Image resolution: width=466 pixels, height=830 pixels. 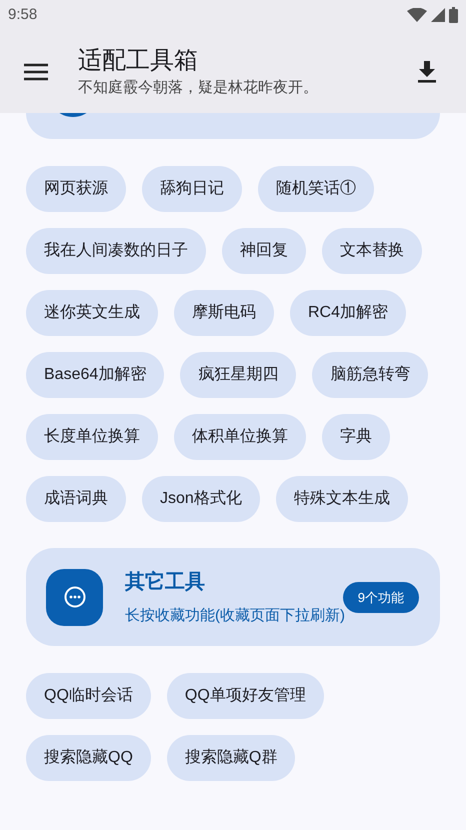 What do you see at coordinates (165, 582) in the screenshot?
I see `category-title: 其它工具` at bounding box center [165, 582].